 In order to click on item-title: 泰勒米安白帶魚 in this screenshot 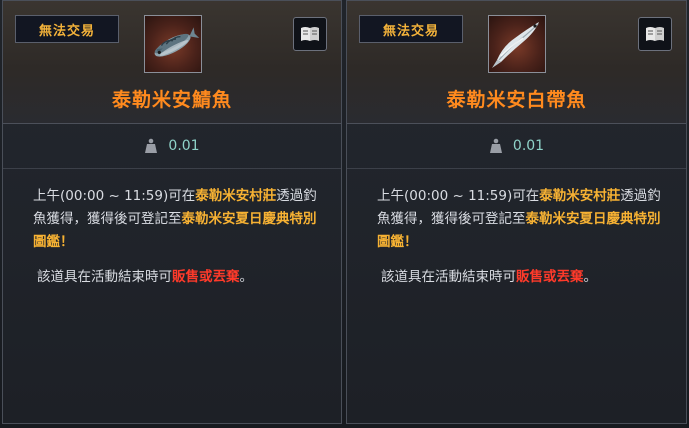, I will do `click(516, 100)`.